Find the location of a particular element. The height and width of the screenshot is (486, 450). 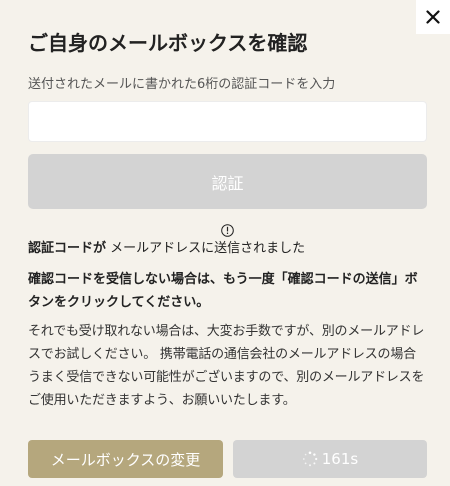

sent-notice-bold: 認証コードが is located at coordinates (67, 248).